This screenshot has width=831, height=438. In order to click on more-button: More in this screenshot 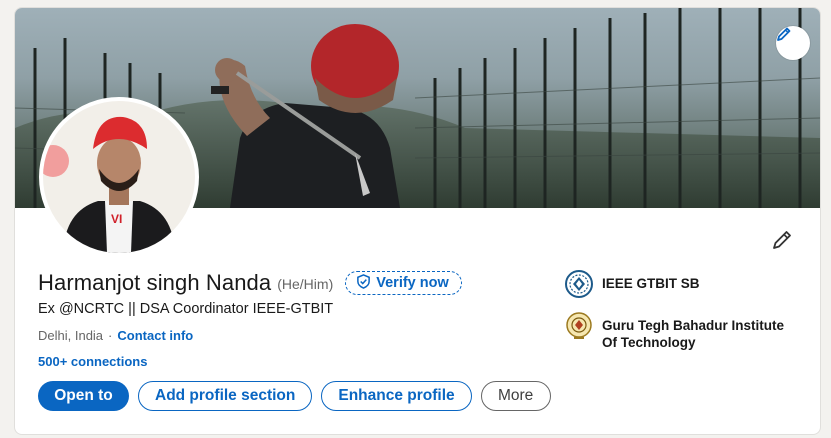, I will do `click(515, 396)`.